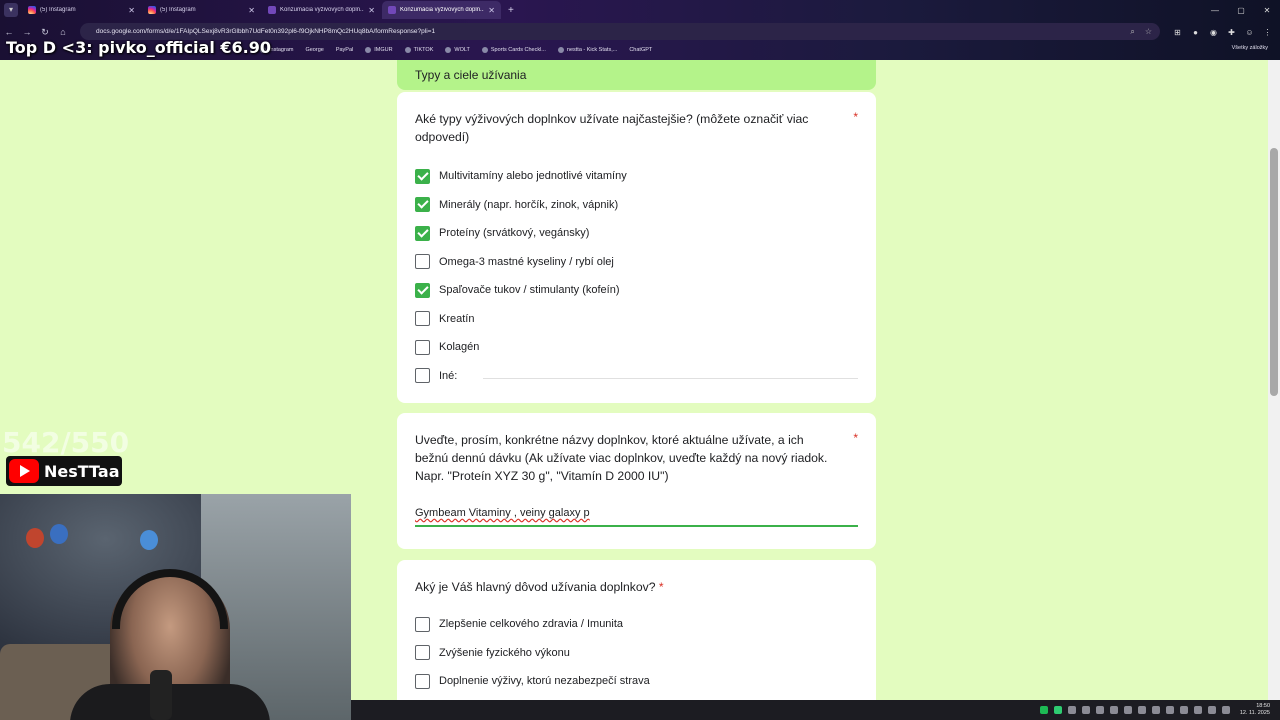 The image size is (1280, 720). What do you see at coordinates (636, 376) in the screenshot?
I see `checkbox-option-other: Iné:` at bounding box center [636, 376].